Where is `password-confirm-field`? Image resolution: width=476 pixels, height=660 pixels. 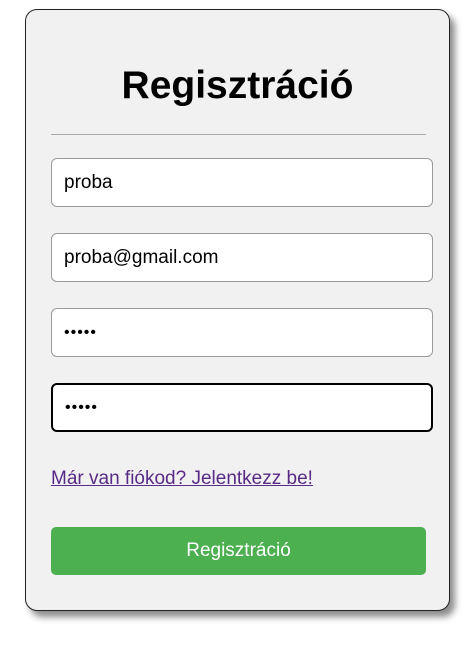
password-confirm-field is located at coordinates (242, 407).